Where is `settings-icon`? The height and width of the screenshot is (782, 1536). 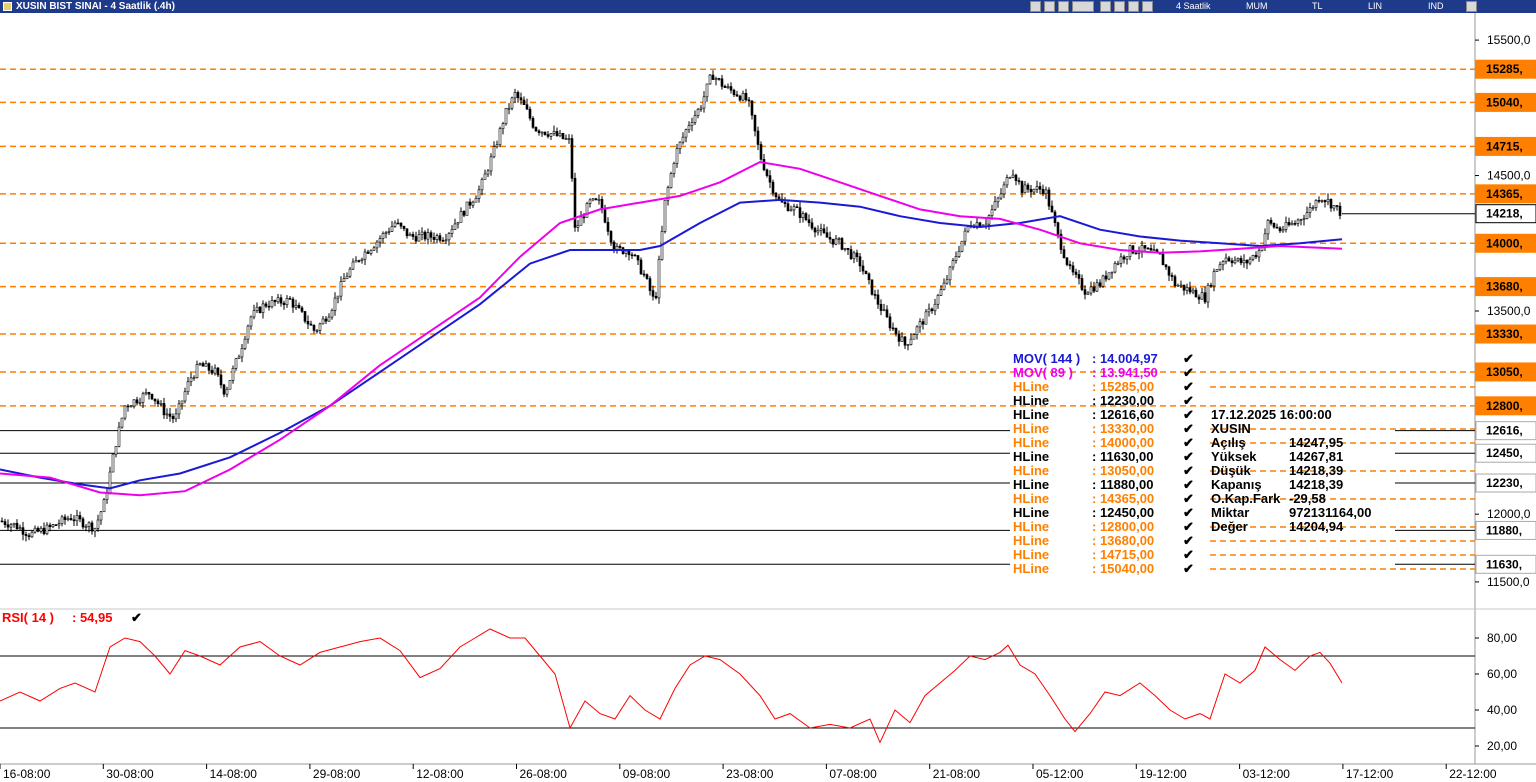 settings-icon is located at coordinates (1471, 6).